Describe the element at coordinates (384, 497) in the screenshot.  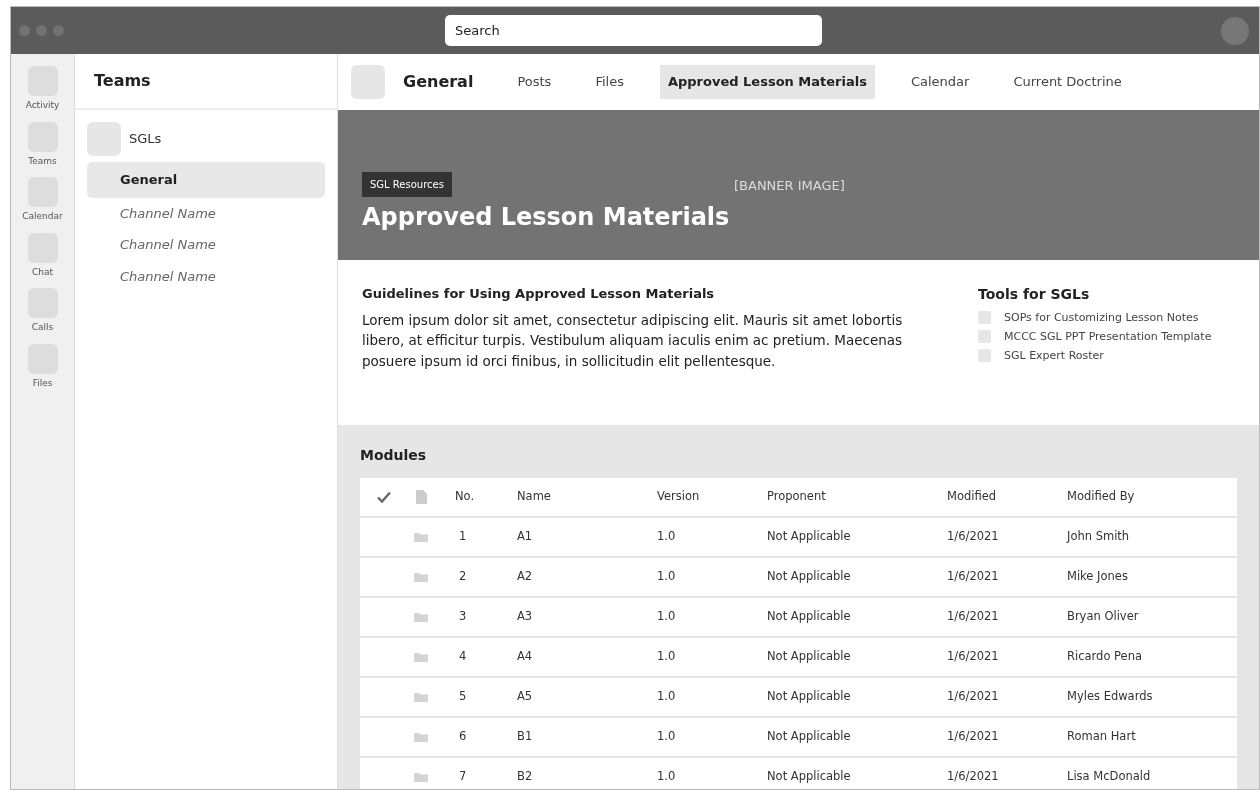
I see `checkmark-icon` at that location.